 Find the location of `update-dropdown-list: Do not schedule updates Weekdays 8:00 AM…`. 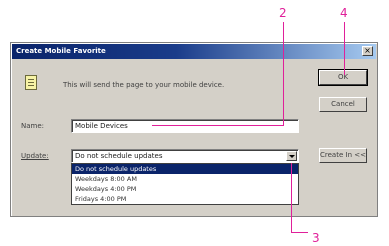

update-dropdown-list: Do not schedule updates Weekdays 8:00 AM… is located at coordinates (185, 184).